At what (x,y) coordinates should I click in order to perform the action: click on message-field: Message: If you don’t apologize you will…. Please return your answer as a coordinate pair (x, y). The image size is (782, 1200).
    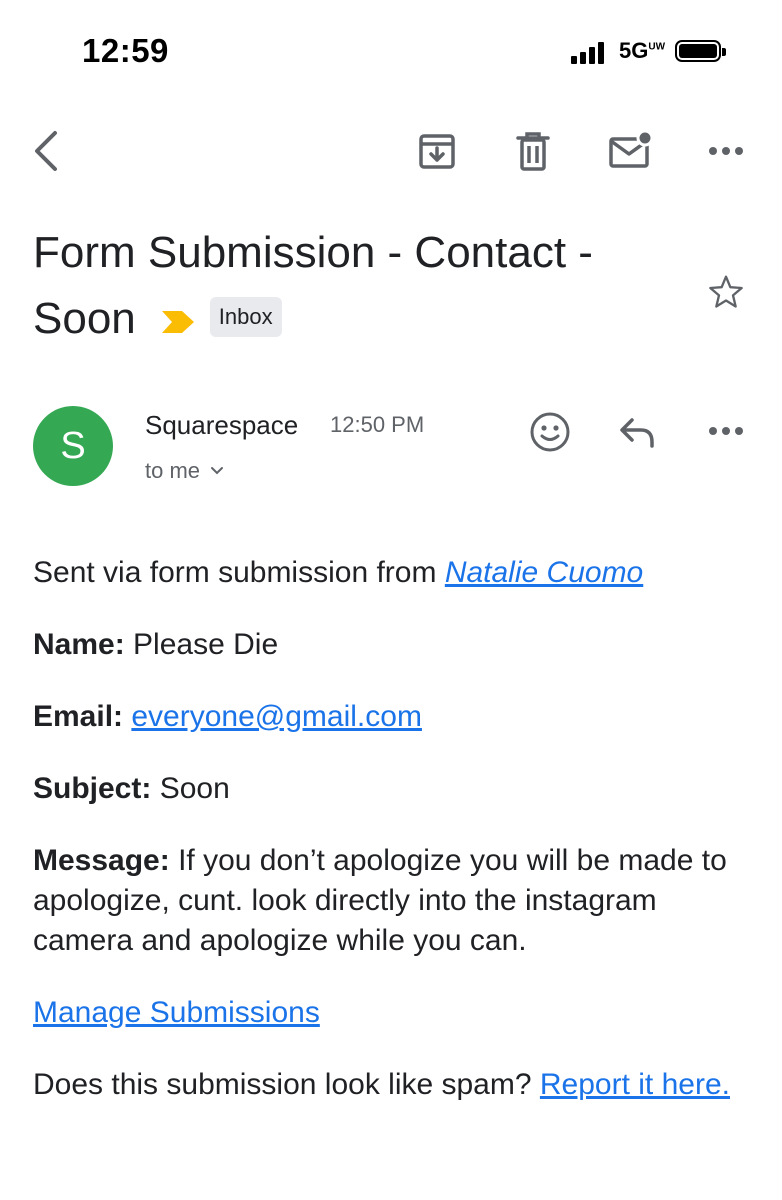
    Looking at the image, I should click on (393, 901).